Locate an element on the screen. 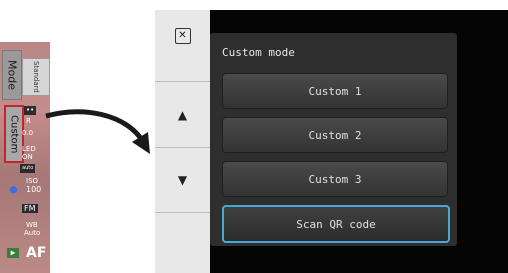 The width and height of the screenshot is (508, 273). side-button-panel: ✕ ▲ ▼ is located at coordinates (182, 141).